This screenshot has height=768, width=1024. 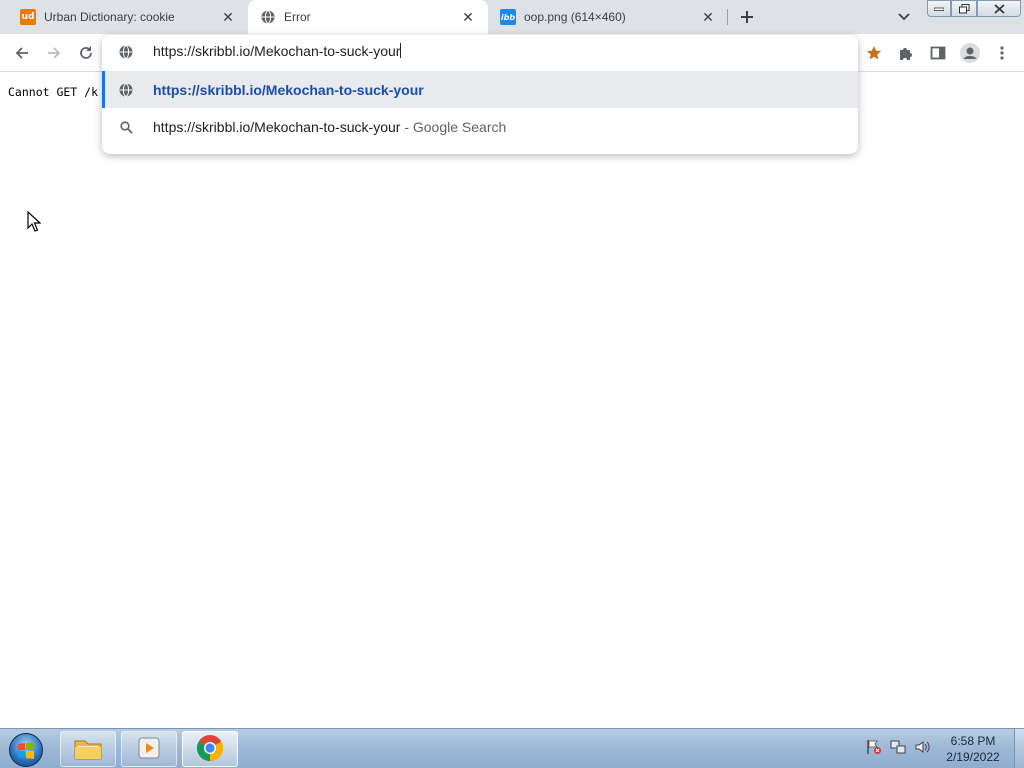 I want to click on taskbar-explorer-button, so click(x=88, y=749).